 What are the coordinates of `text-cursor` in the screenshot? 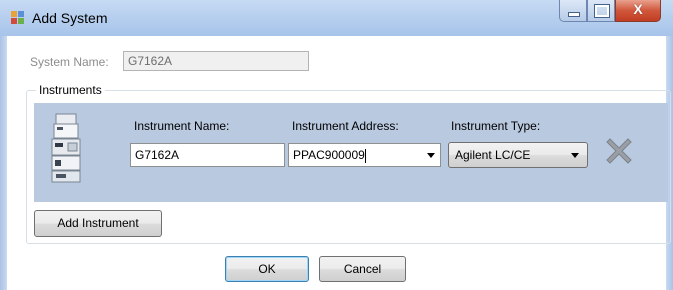 It's located at (365, 155).